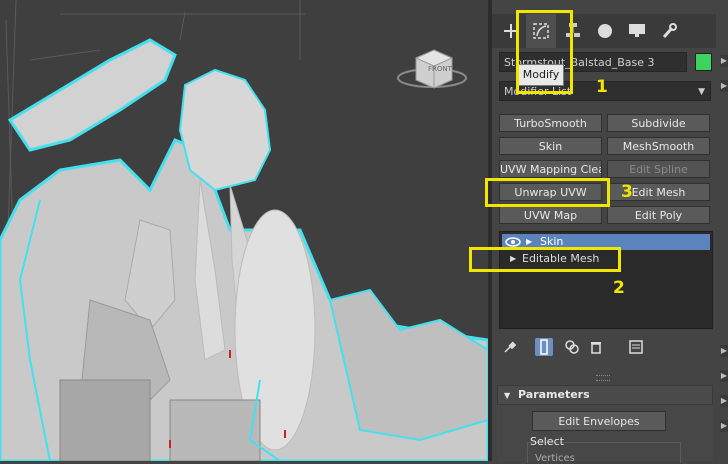 This screenshot has width=728, height=464. I want to click on remove-modifier-button, so click(596, 347).